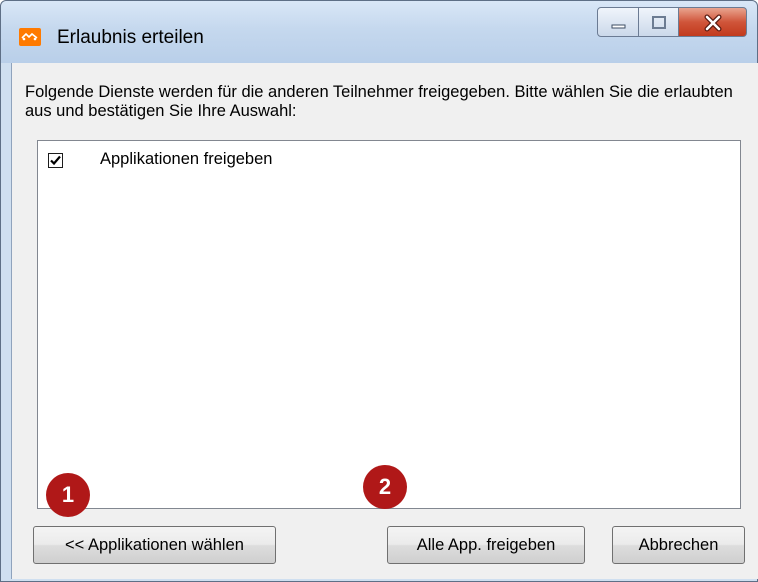  Describe the element at coordinates (30, 37) in the screenshot. I see `app-icon` at that location.